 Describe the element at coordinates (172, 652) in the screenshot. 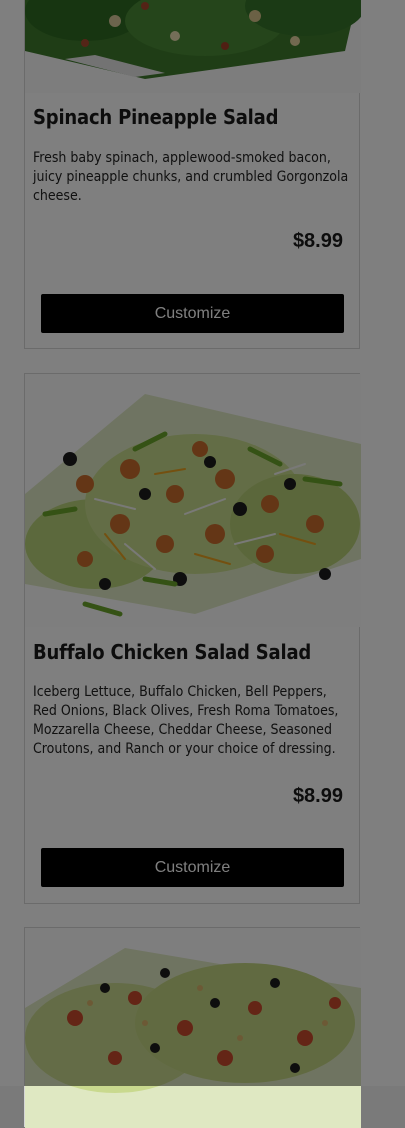

I see `item-title: Buffalo Chicken Salad Salad` at that location.